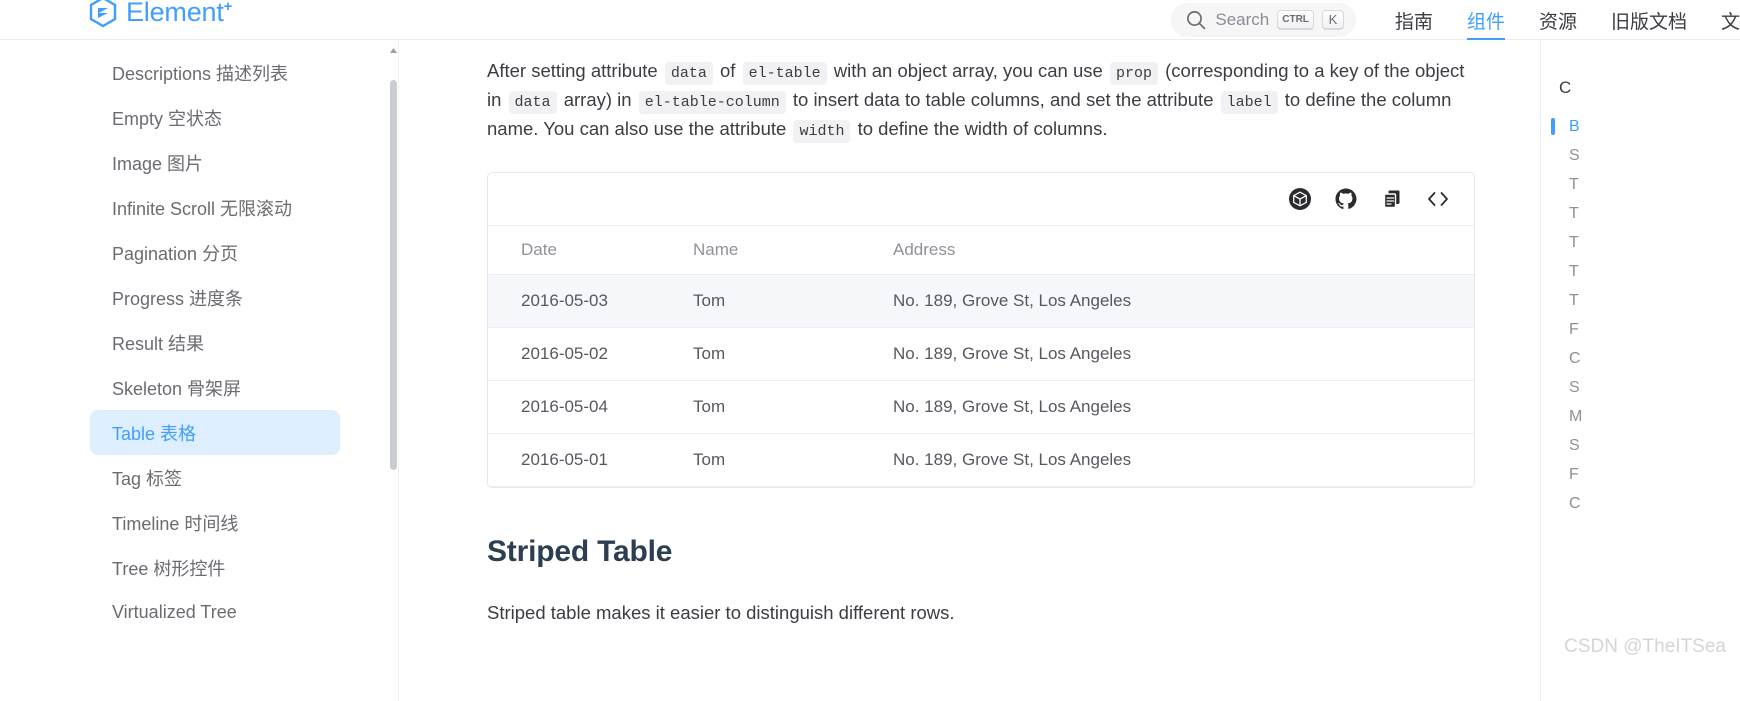  What do you see at coordinates (1295, 20) in the screenshot?
I see `kbd-ctrl: CTRL` at bounding box center [1295, 20].